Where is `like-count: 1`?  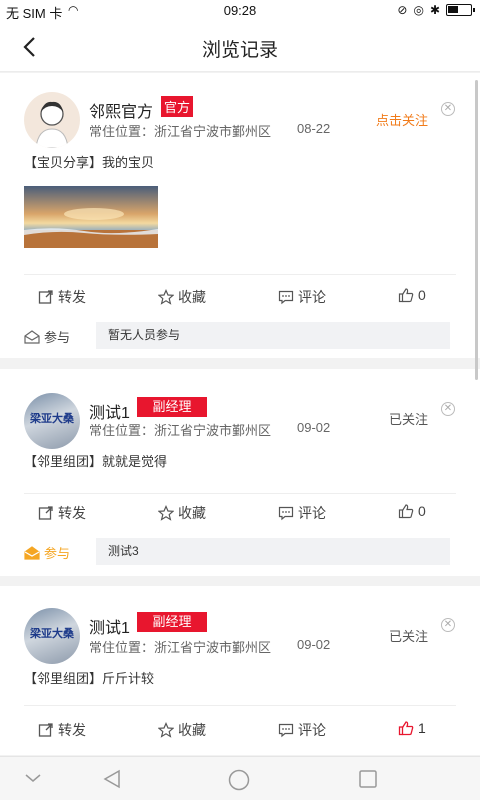
like-count: 1 is located at coordinates (422, 728).